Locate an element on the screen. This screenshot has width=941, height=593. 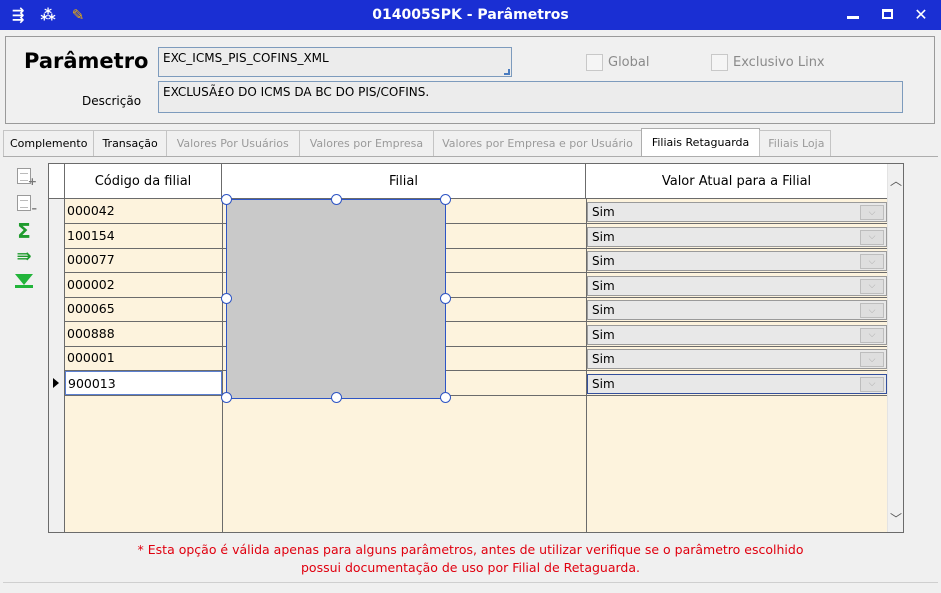
parameter-value: EXC_ICMS_PIS_COFINS_XML is located at coordinates (246, 58).